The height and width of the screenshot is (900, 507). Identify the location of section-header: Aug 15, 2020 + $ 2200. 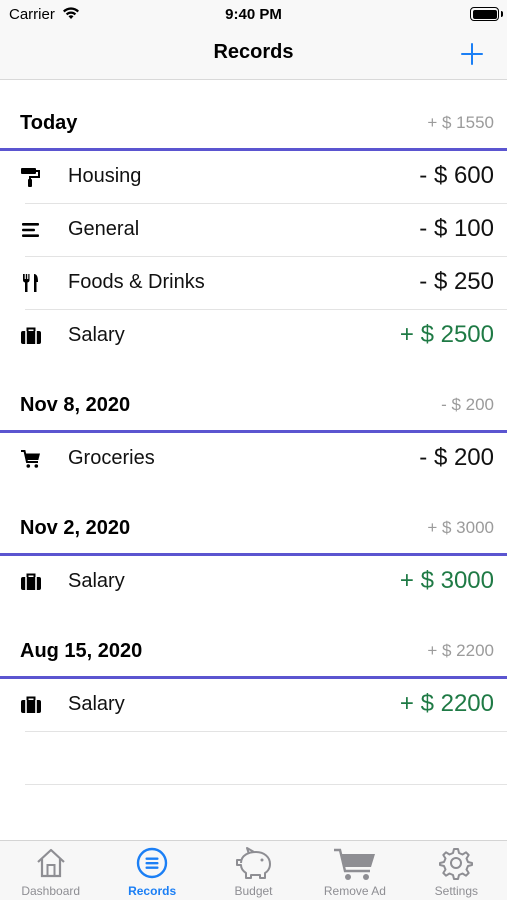
(253, 644).